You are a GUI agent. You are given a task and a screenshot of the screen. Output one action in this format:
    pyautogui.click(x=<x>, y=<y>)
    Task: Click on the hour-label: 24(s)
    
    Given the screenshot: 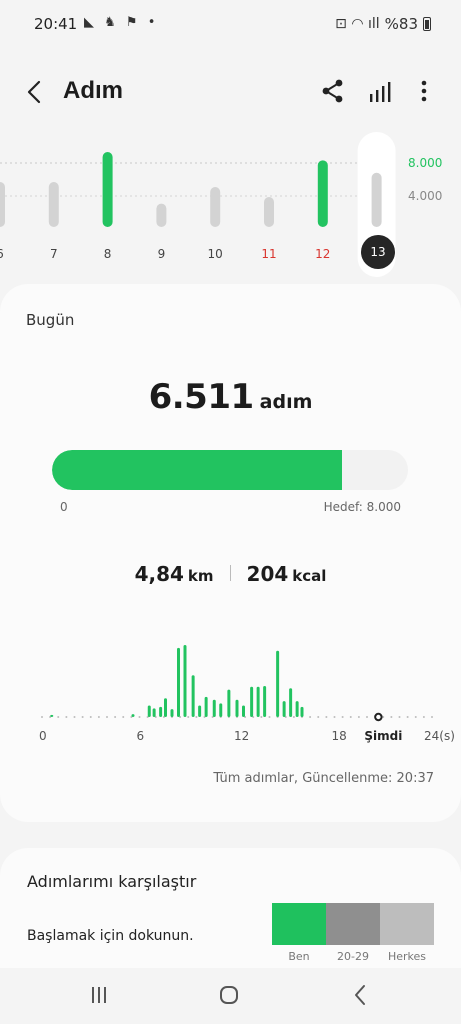 What is the action you would take?
    pyautogui.click(x=439, y=736)
    